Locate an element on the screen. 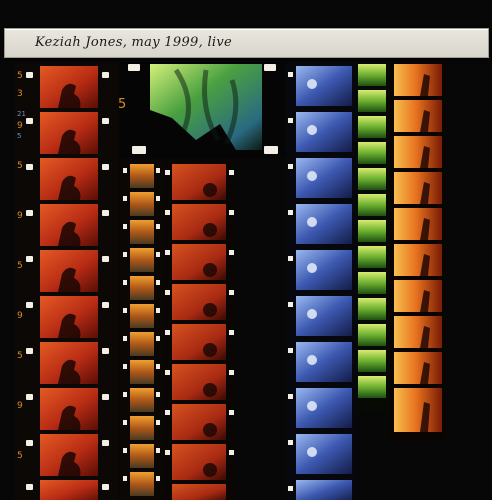 The width and height of the screenshot is (492, 500). label-handwritten-text: Keziah Jones, may 1999, live is located at coordinates (134, 42).